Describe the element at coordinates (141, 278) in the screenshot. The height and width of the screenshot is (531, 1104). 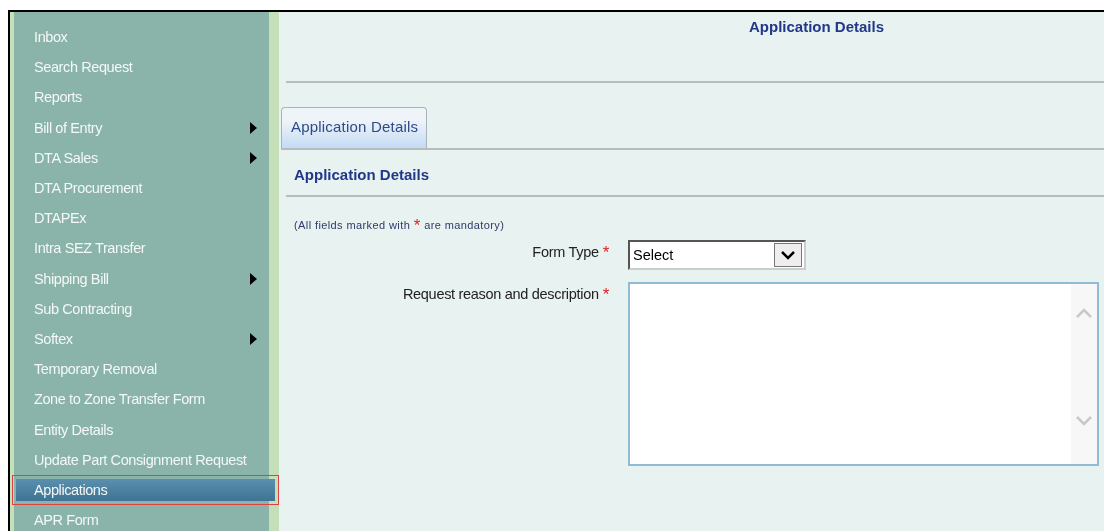
I see `sidebar-item: Shipping Bill` at that location.